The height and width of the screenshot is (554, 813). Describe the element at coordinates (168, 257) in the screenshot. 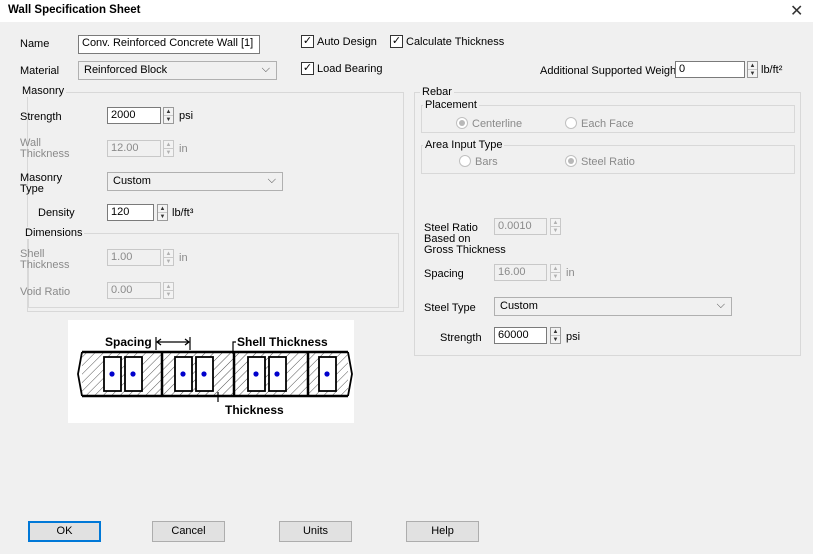

I see `shell-thickness-spinner: ▲ ▼` at that location.